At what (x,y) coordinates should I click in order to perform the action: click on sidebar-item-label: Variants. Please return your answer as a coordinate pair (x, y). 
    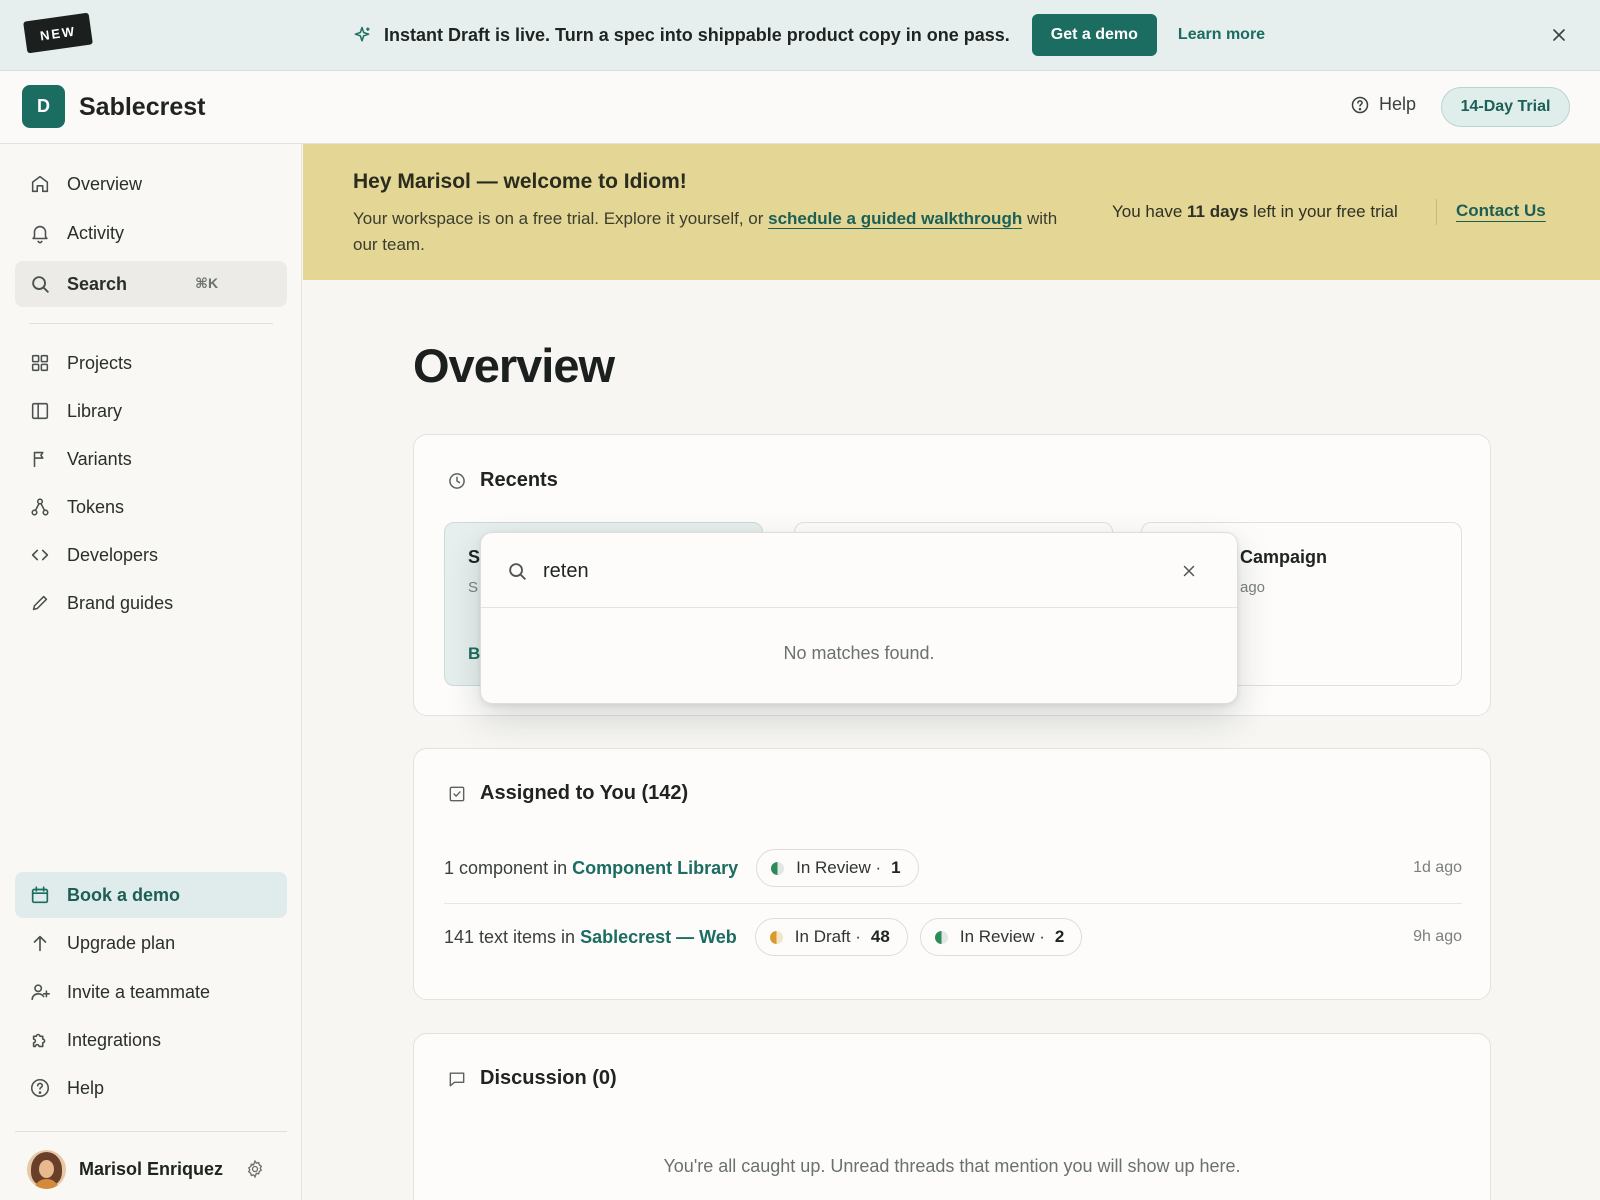
    Looking at the image, I should click on (99, 458).